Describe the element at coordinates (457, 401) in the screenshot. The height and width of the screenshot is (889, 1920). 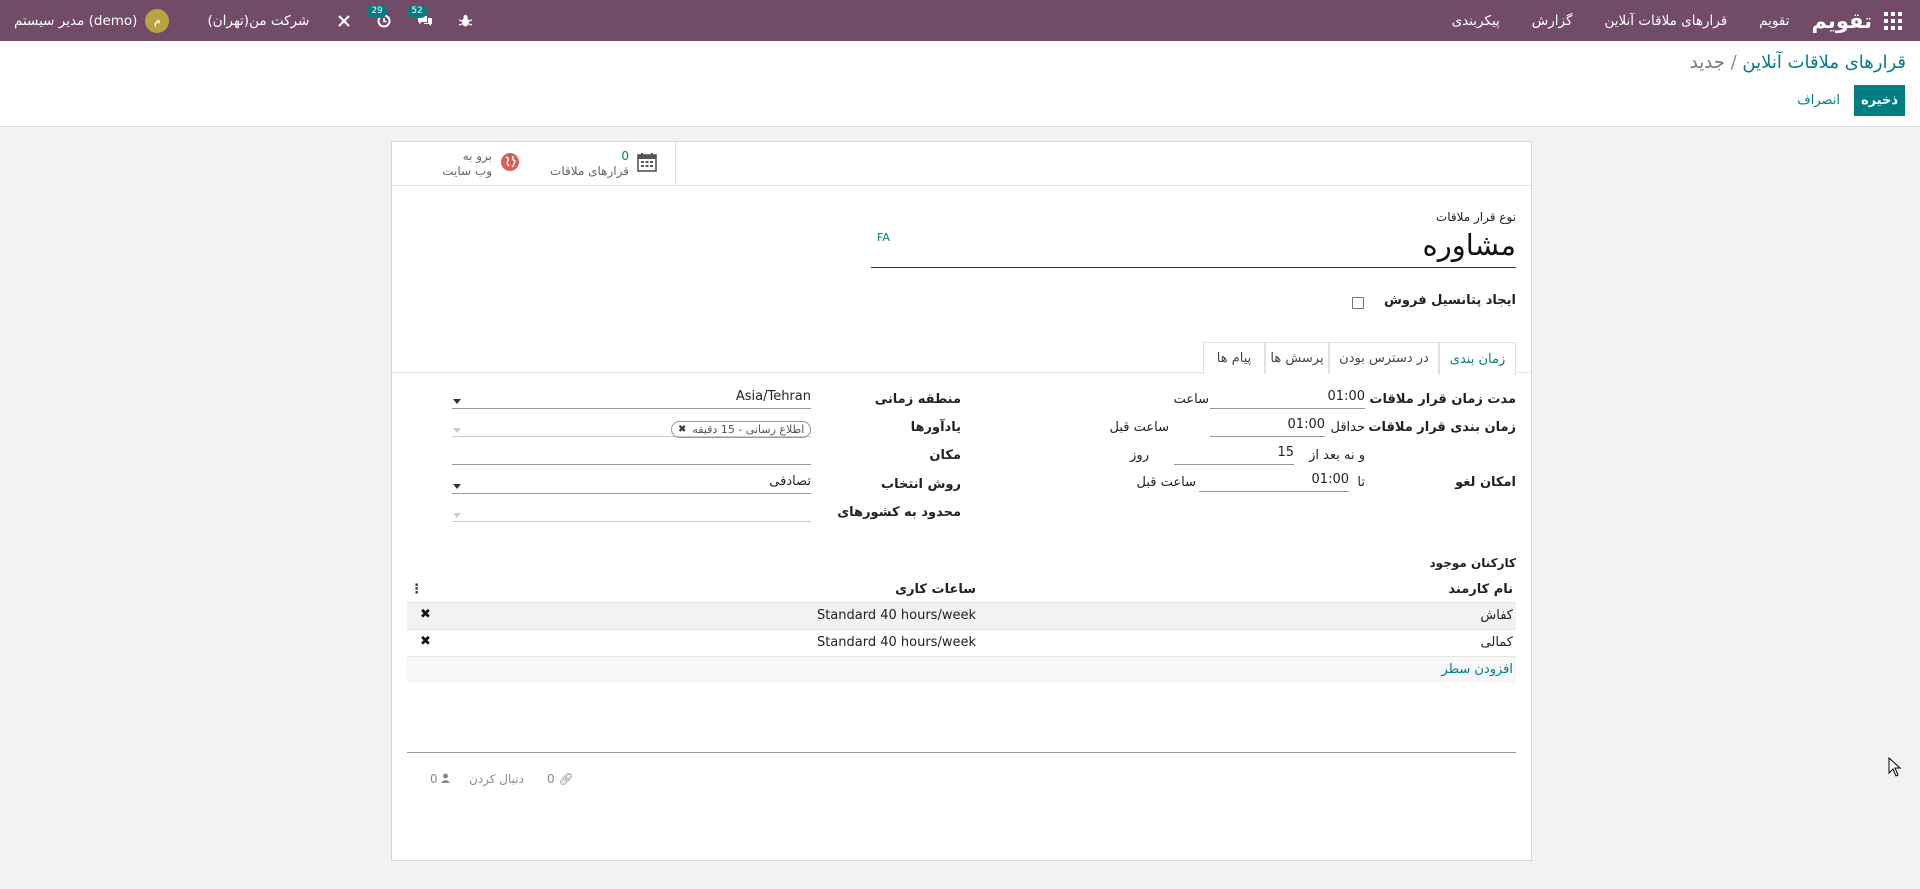
I see `timezone-dropdown-caret` at that location.